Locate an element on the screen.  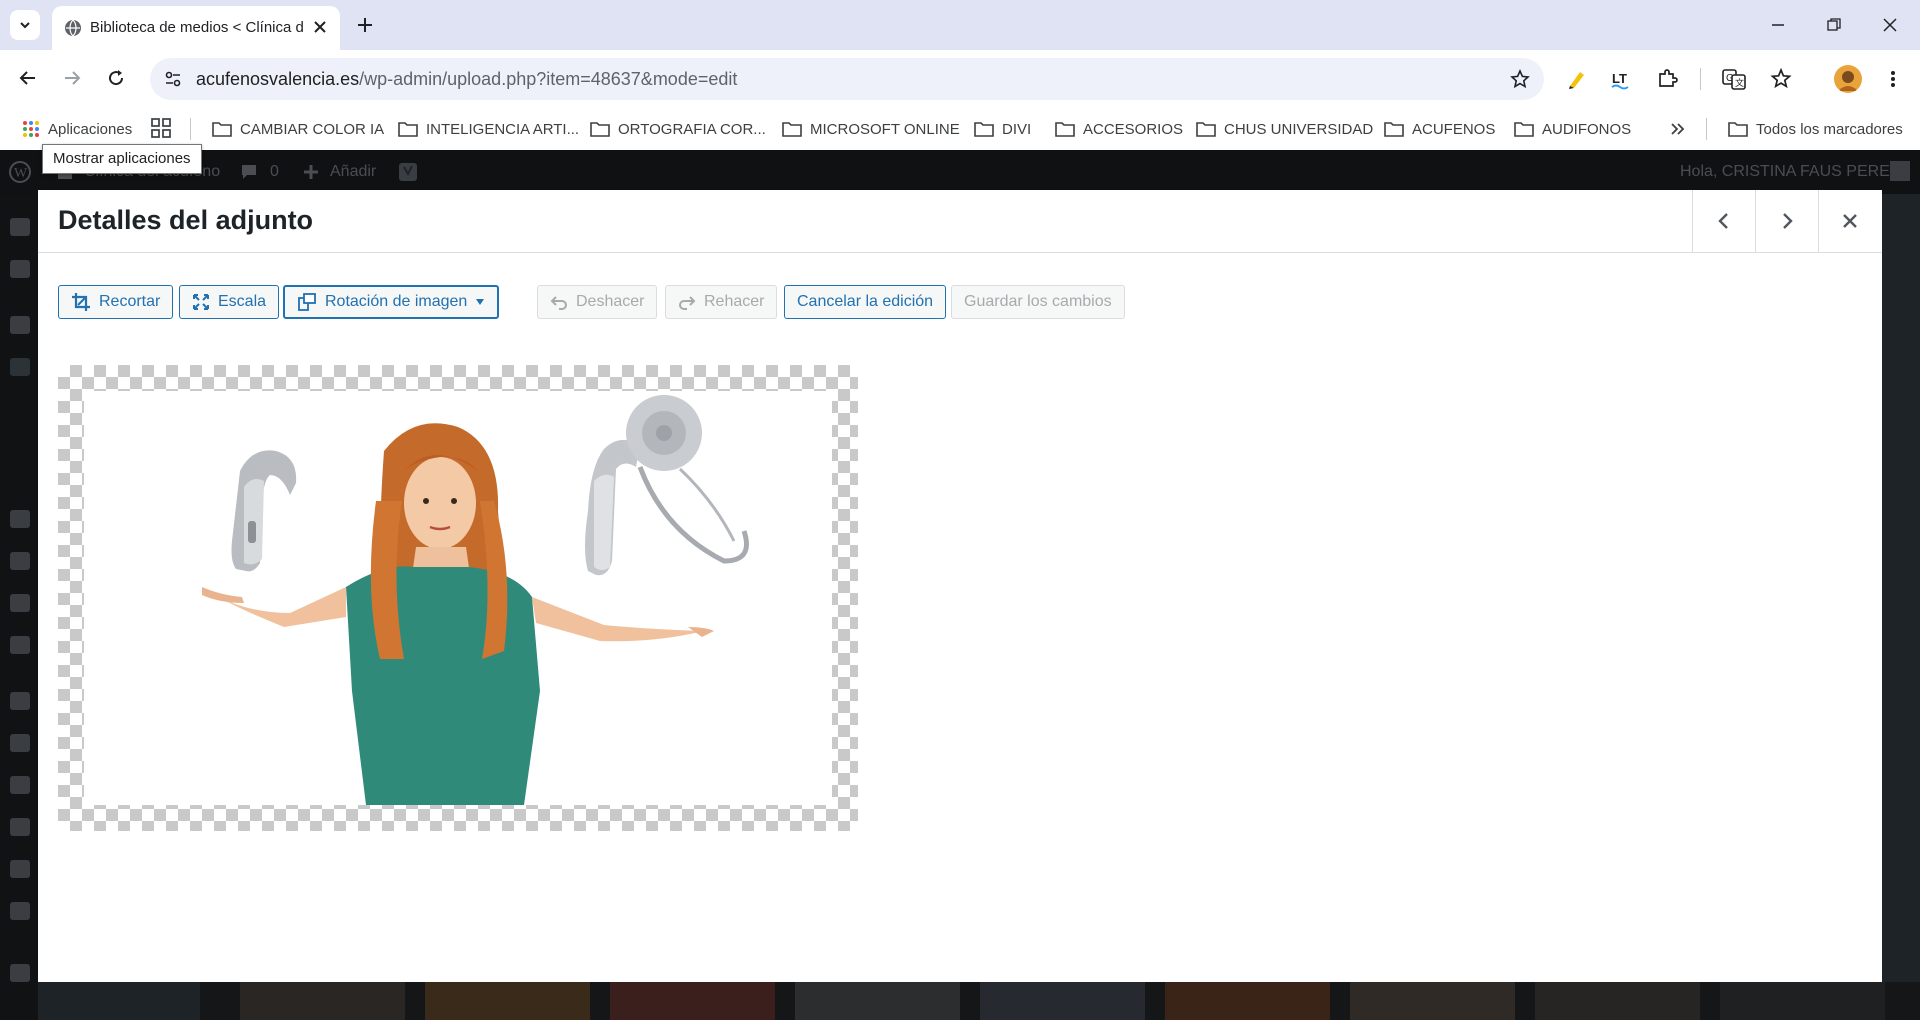
rotate-label: Rotación de imagen is located at coordinates (396, 301).